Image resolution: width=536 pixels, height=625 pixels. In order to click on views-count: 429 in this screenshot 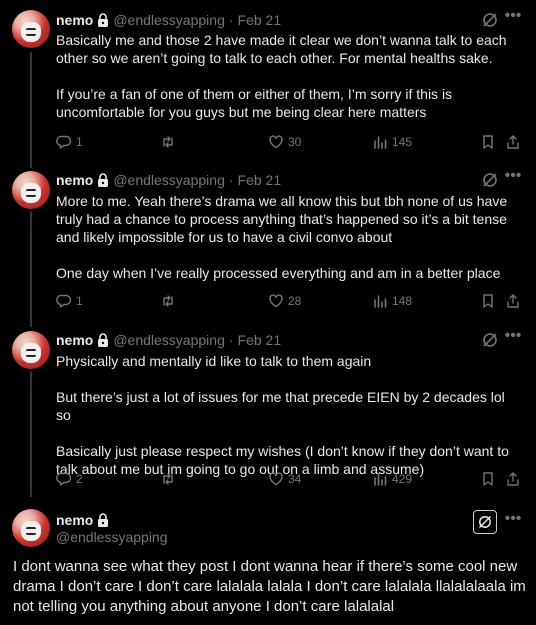, I will do `click(402, 479)`.